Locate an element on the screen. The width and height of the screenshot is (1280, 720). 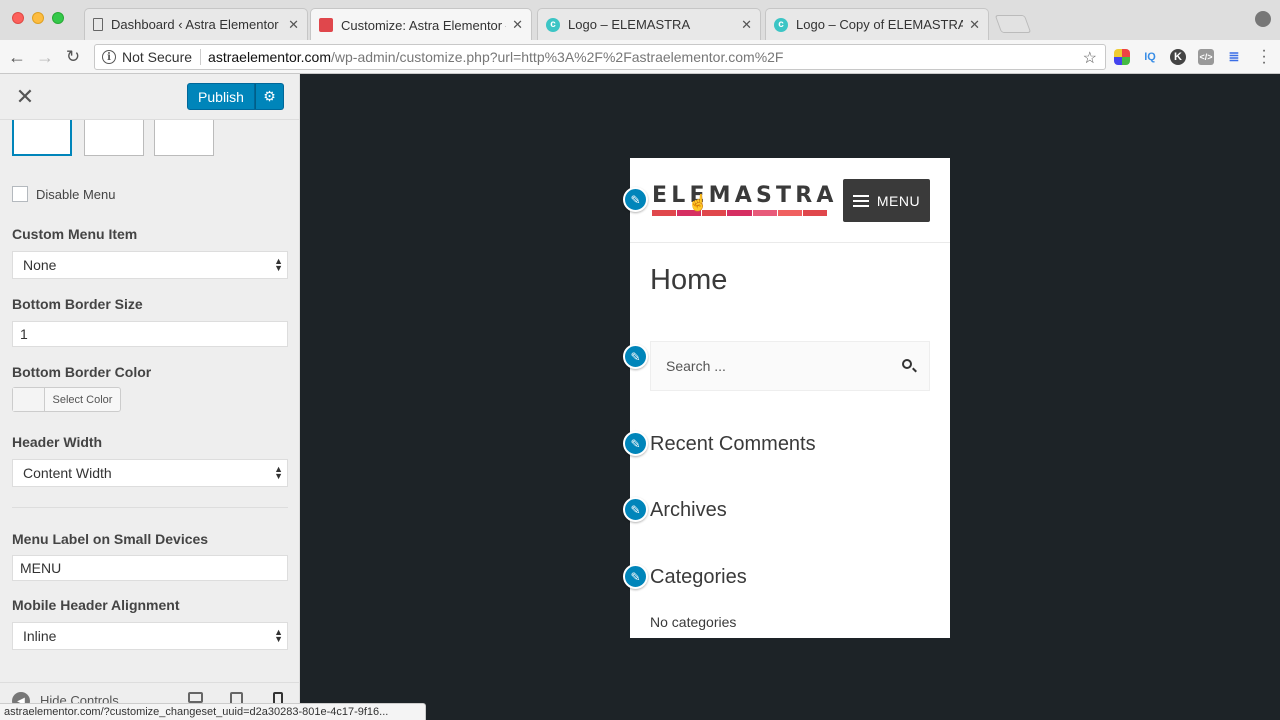
browser-tab-logo-copy: c Logo – Copy of ELEMASTRA ✕ is located at coordinates (877, 24).